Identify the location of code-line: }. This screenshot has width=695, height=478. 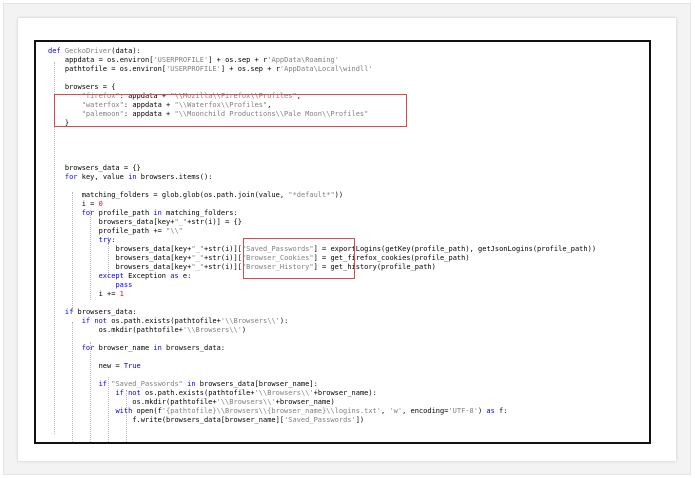
(59, 123).